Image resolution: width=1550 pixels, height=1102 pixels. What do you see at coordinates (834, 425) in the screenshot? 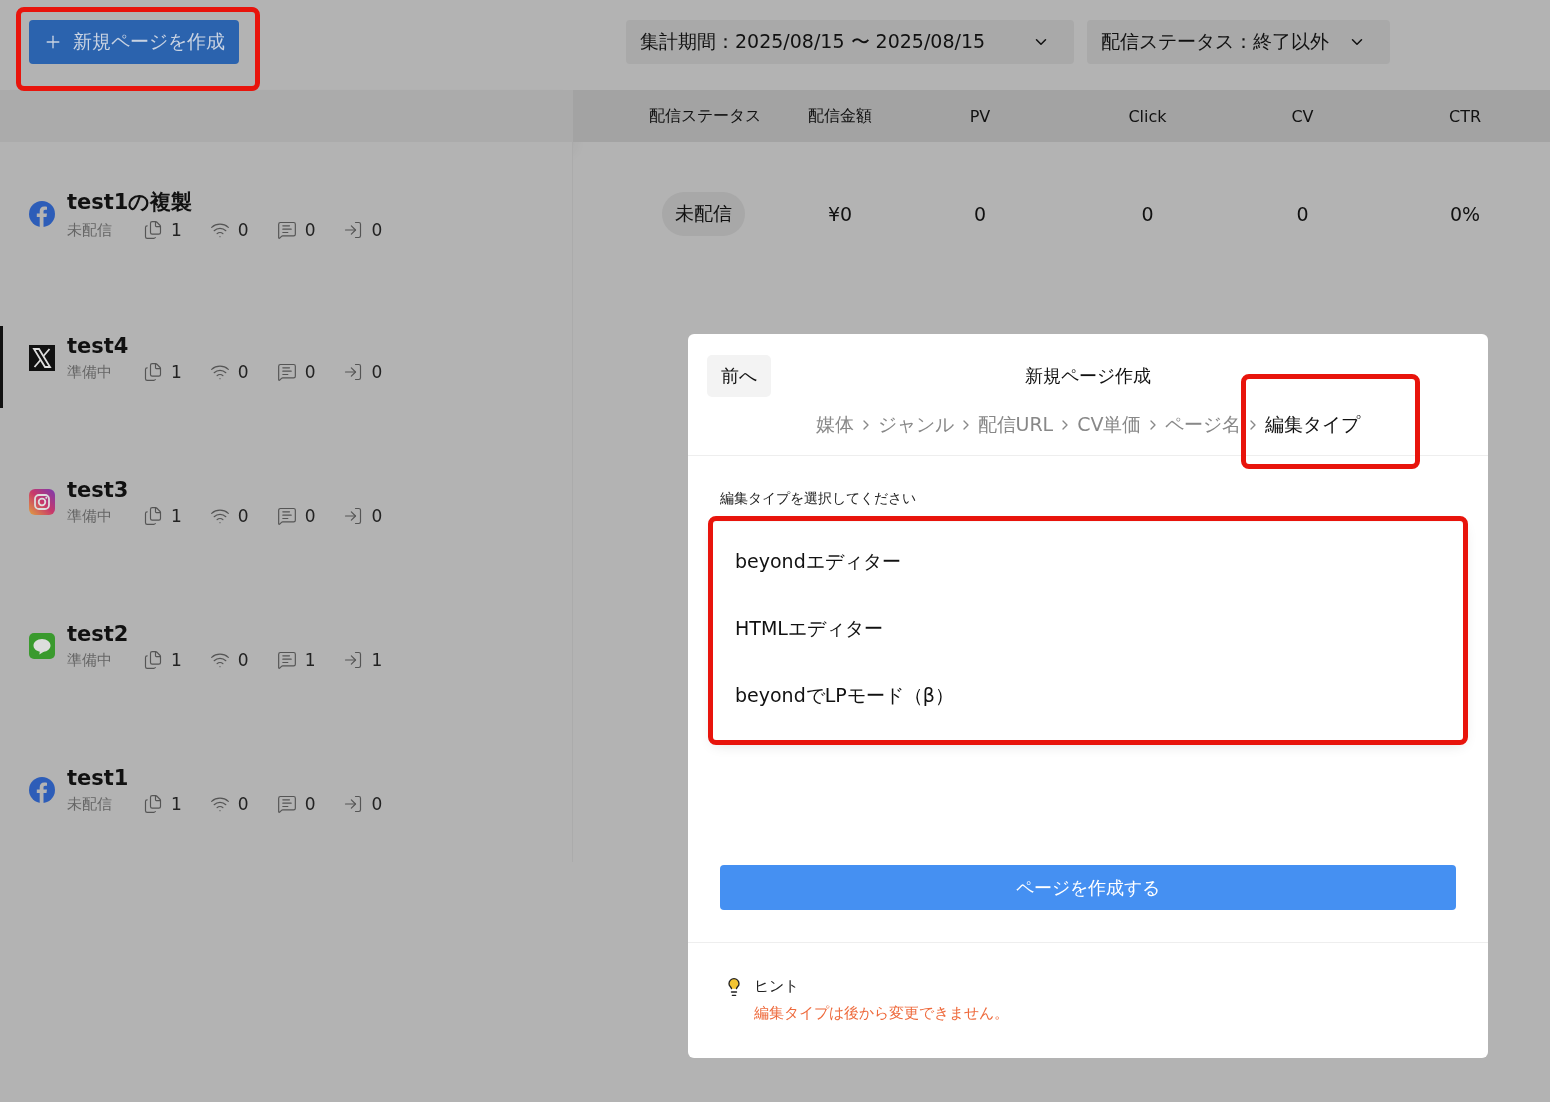
I see `breadcrumb-step: 媒体` at bounding box center [834, 425].